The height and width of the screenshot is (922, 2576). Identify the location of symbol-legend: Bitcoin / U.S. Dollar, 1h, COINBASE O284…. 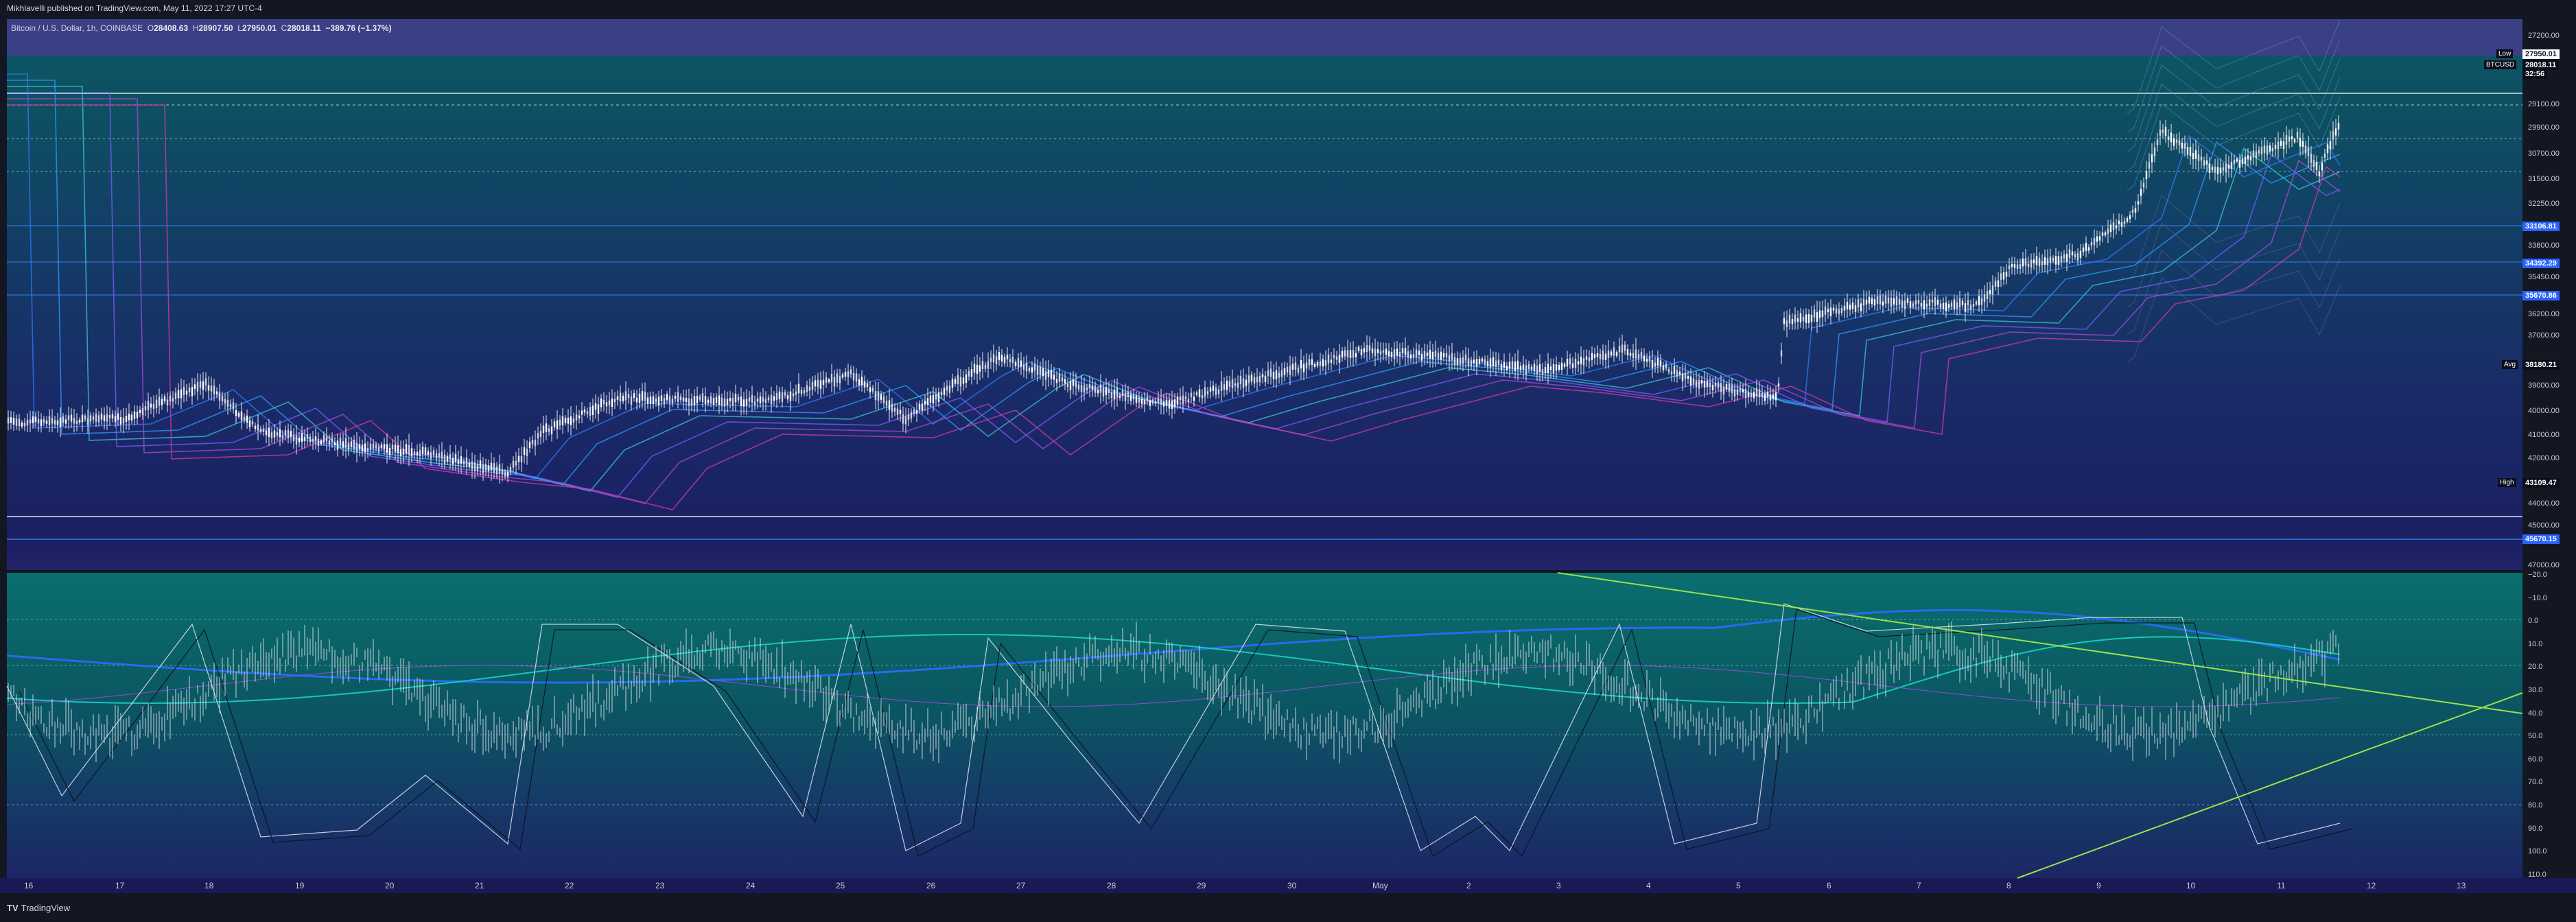
(201, 28).